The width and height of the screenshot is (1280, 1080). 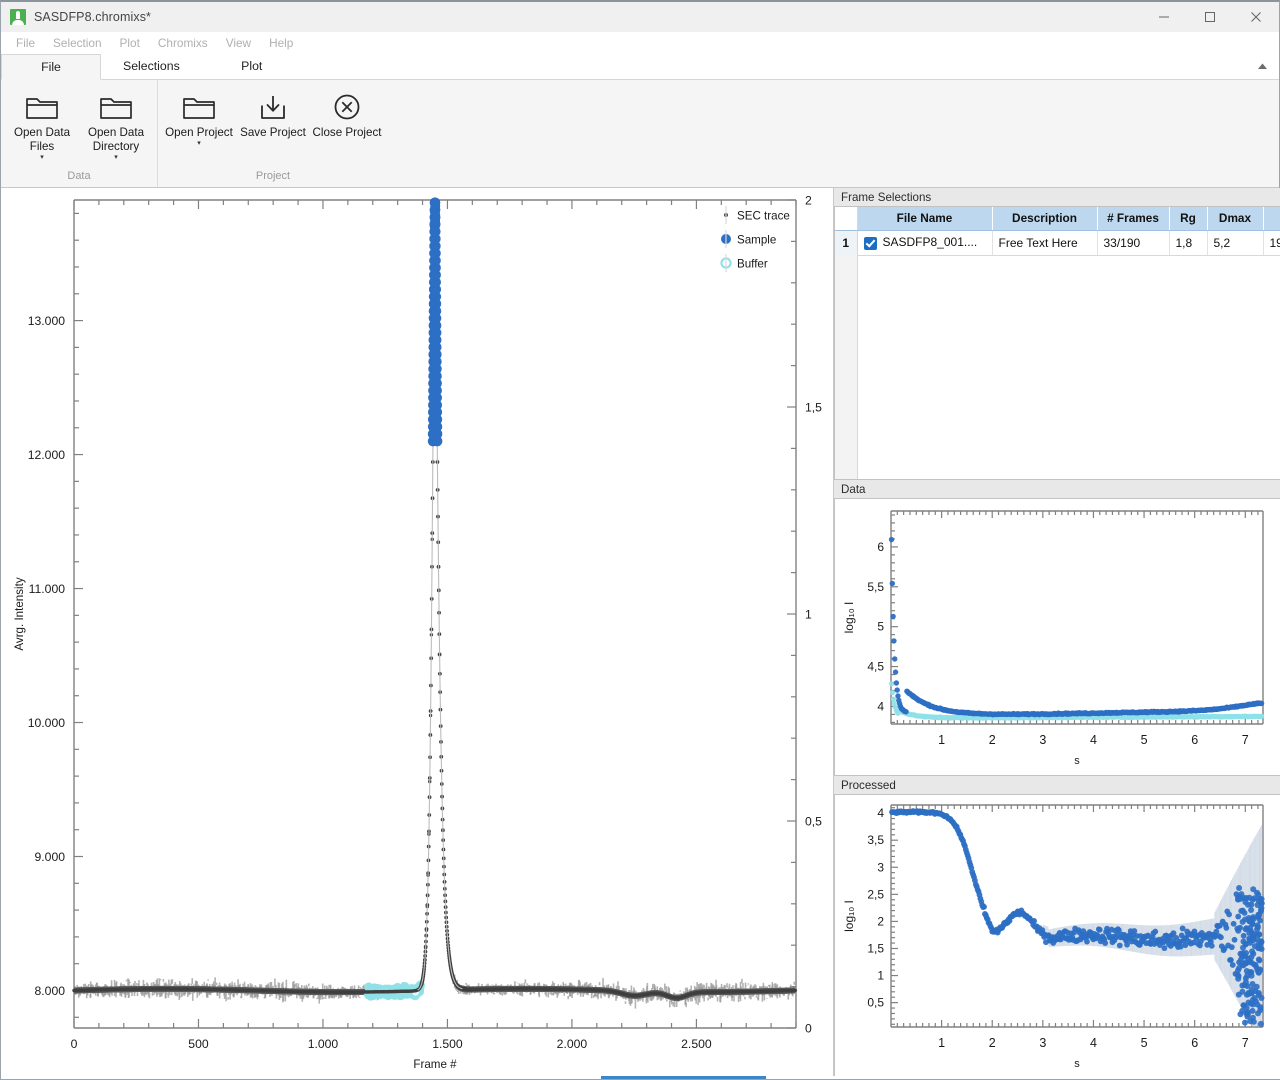 I want to click on cell-frames: 33/190, so click(x=1133, y=243).